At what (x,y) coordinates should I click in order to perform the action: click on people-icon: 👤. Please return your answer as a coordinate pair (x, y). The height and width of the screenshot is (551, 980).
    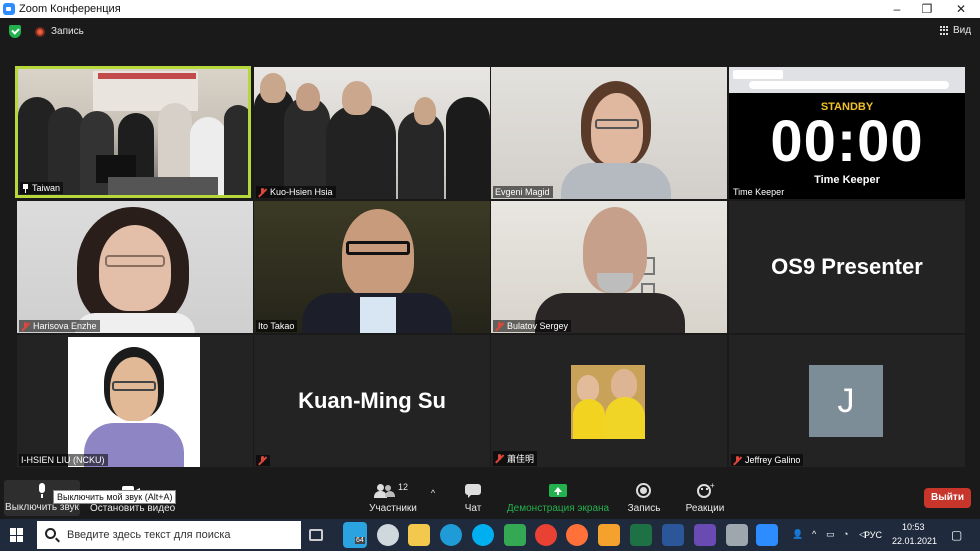
    Looking at the image, I should click on (797, 534).